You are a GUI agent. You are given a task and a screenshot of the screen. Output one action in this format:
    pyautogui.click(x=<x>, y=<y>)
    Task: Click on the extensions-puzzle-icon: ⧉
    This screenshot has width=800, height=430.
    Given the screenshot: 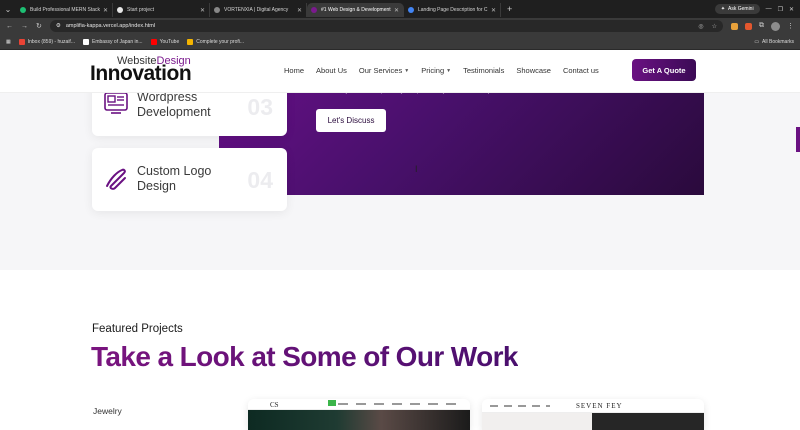 What is the action you would take?
    pyautogui.click(x=761, y=26)
    